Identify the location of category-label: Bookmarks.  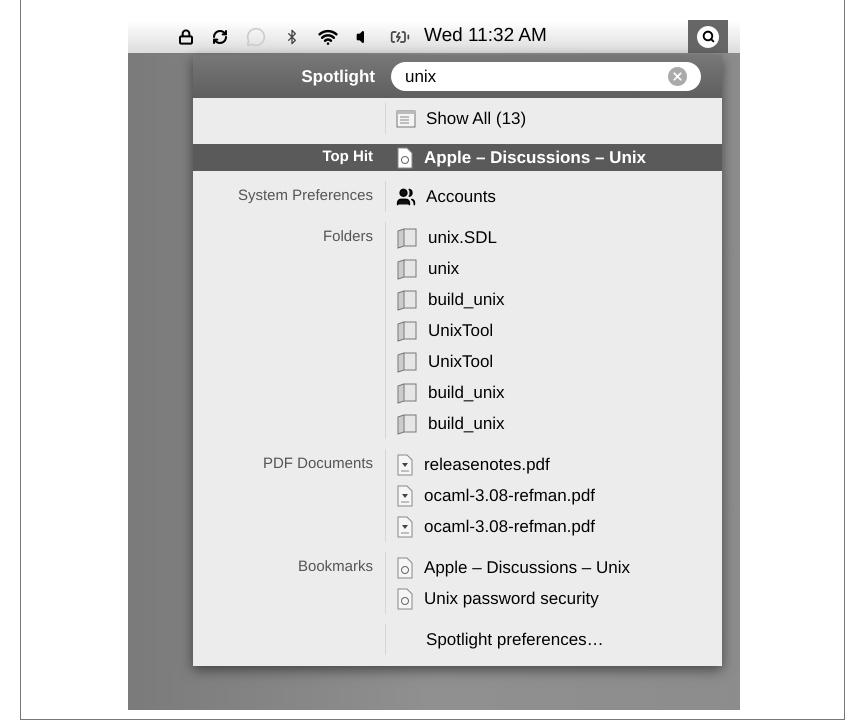
(335, 567).